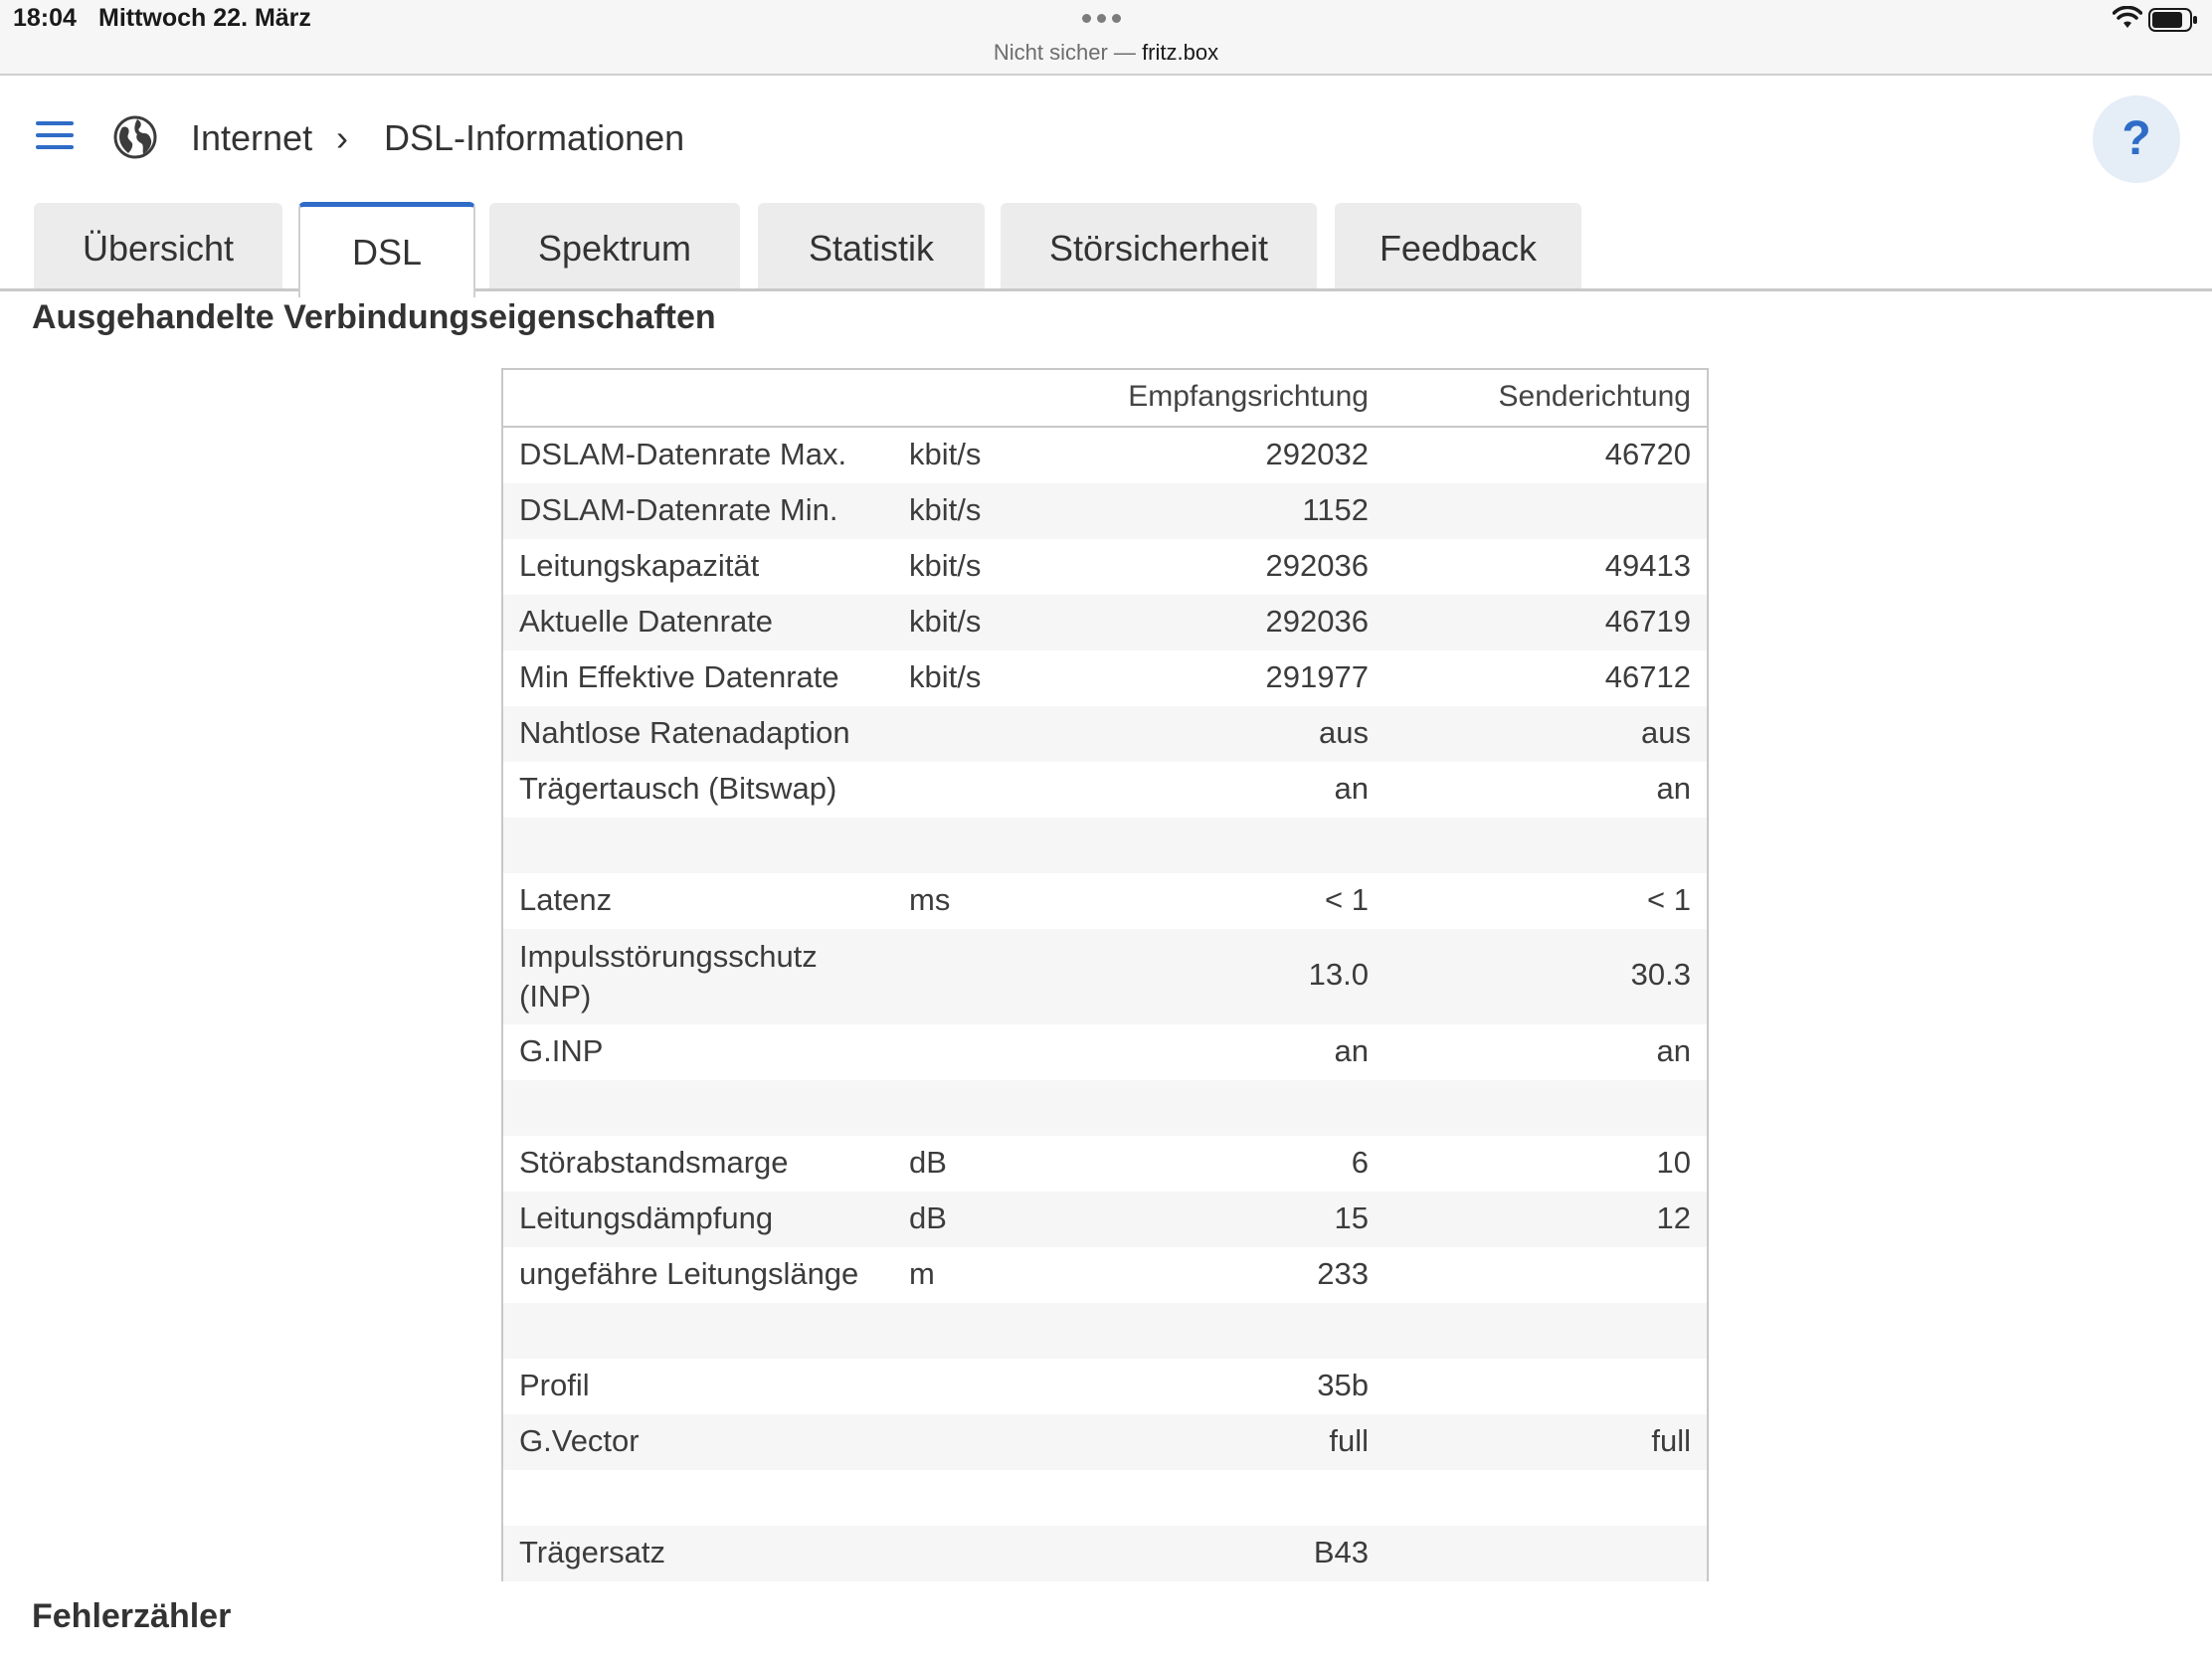  Describe the element at coordinates (251, 138) in the screenshot. I see `breadcrumb-internet: Internet` at that location.